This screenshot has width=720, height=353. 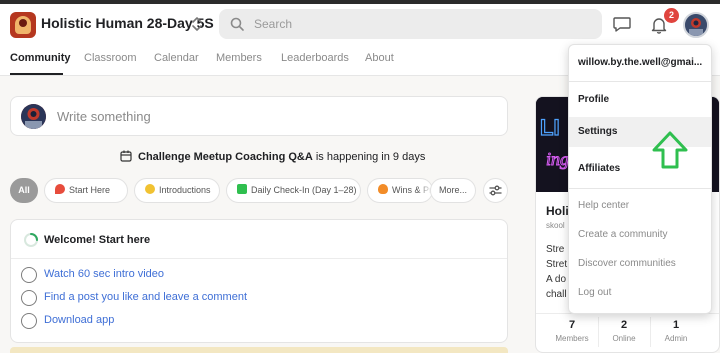 What do you see at coordinates (24, 190) in the screenshot?
I see `chip-all: All` at bounding box center [24, 190].